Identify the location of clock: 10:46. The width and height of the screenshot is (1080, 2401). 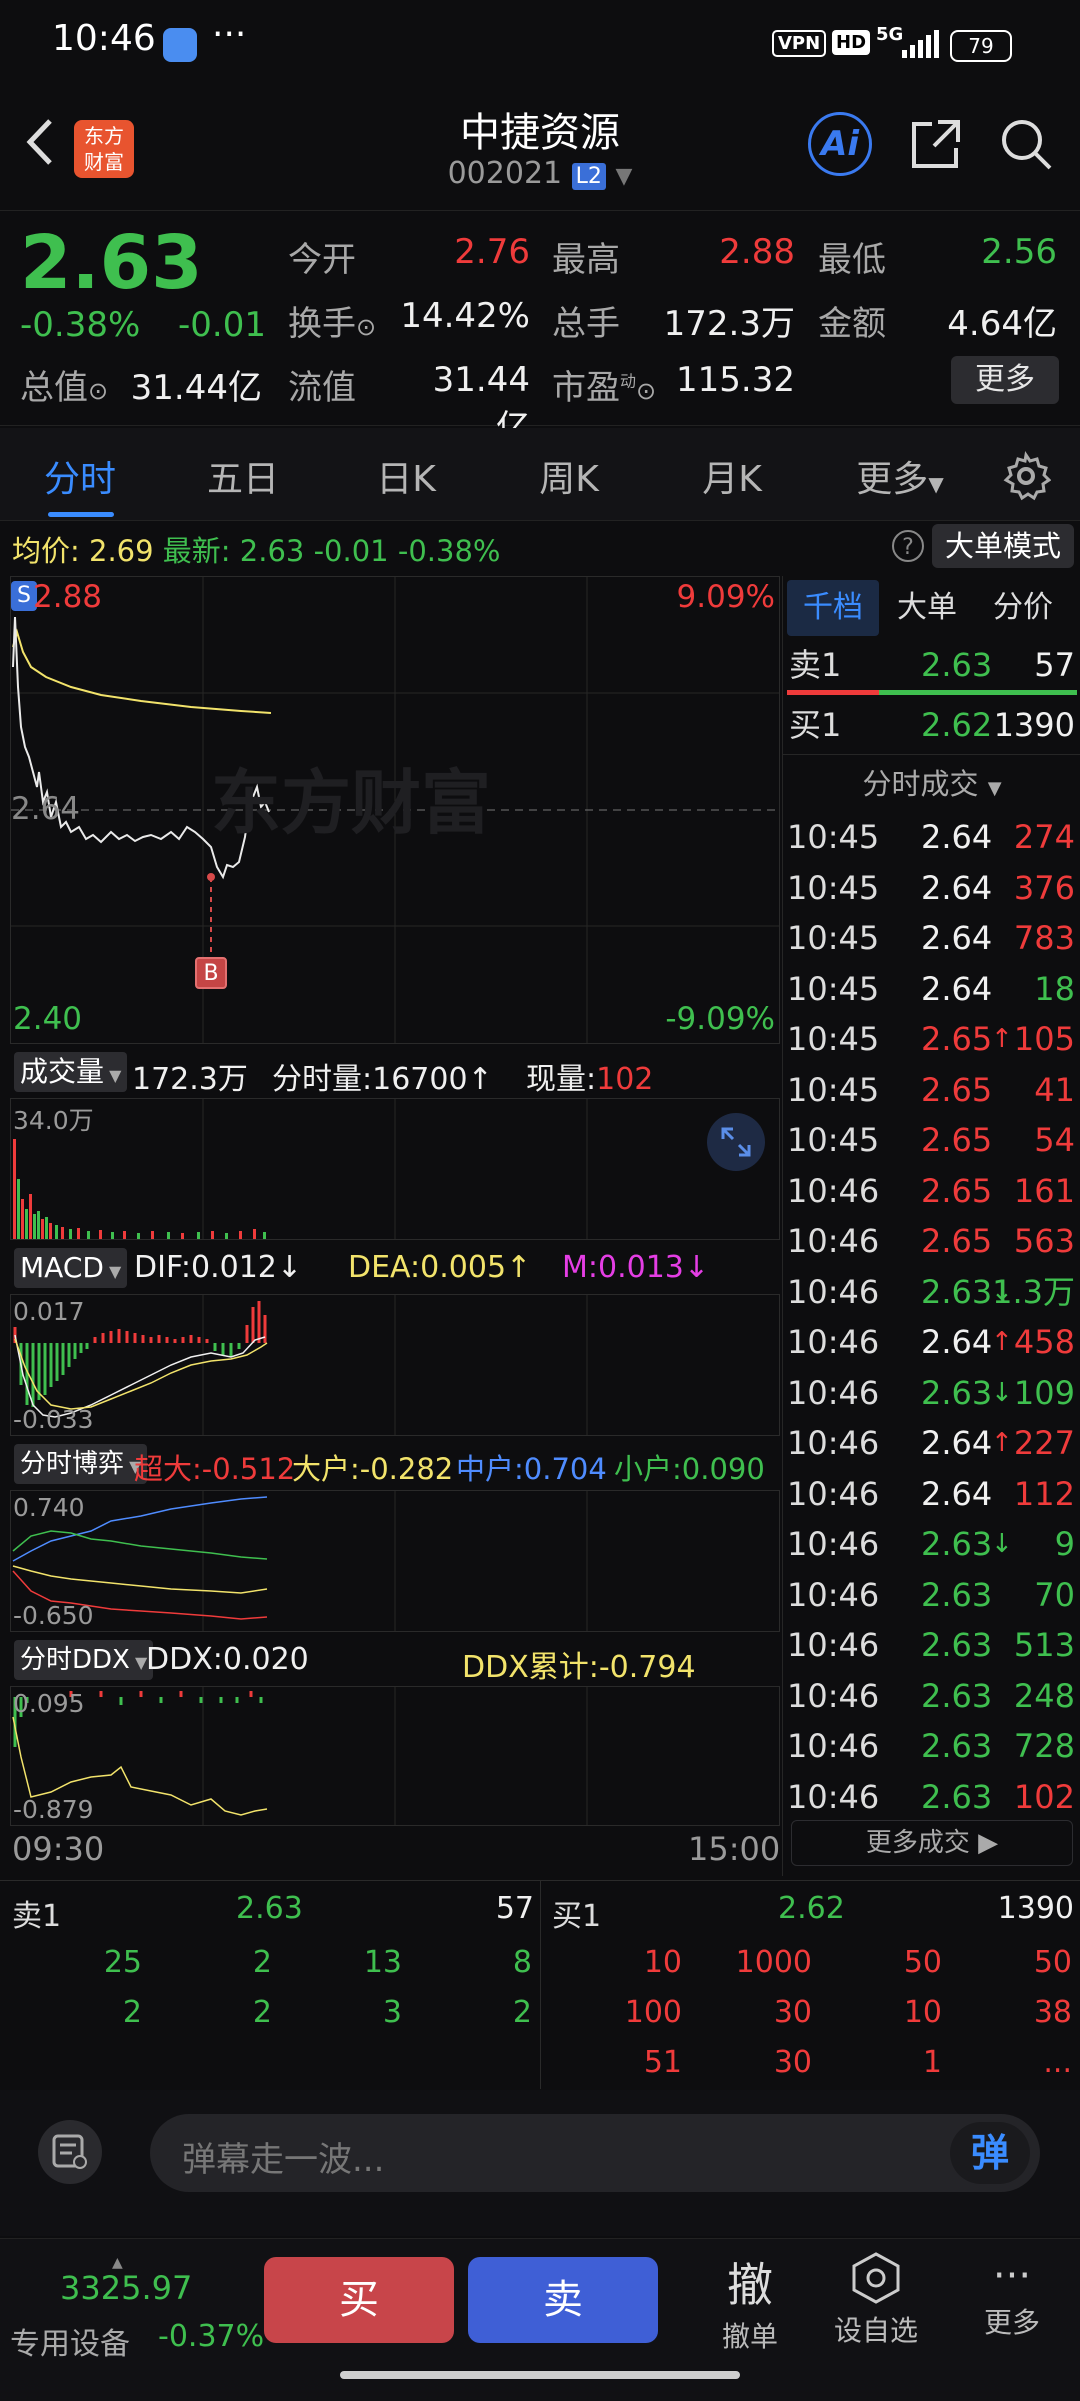
(104, 38).